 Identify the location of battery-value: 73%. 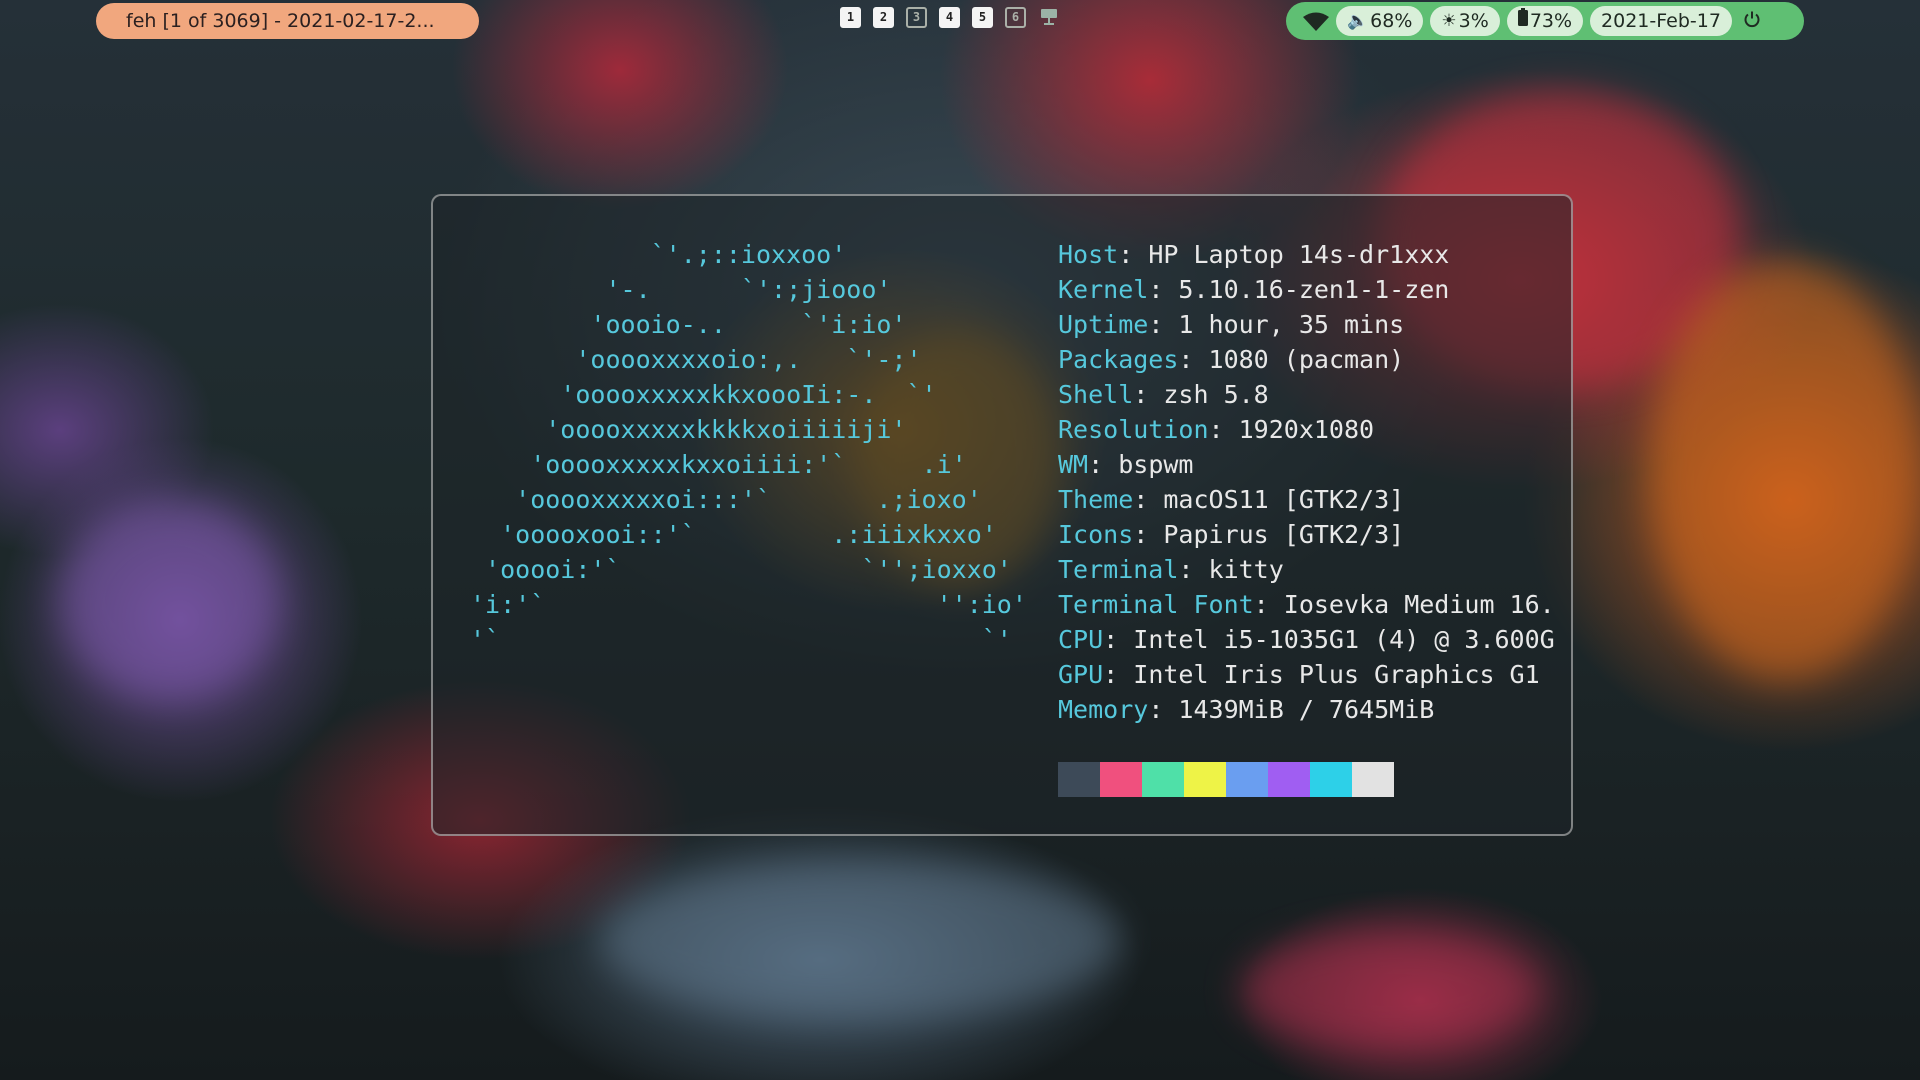
(1551, 21).